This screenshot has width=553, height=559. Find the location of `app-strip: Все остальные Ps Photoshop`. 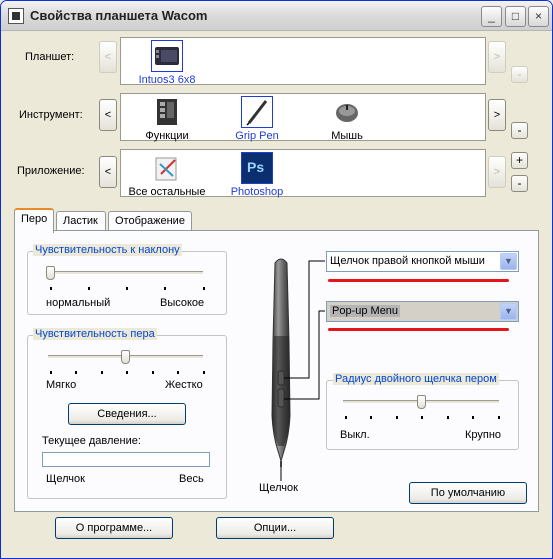

app-strip: Все остальные Ps Photoshop is located at coordinates (303, 173).